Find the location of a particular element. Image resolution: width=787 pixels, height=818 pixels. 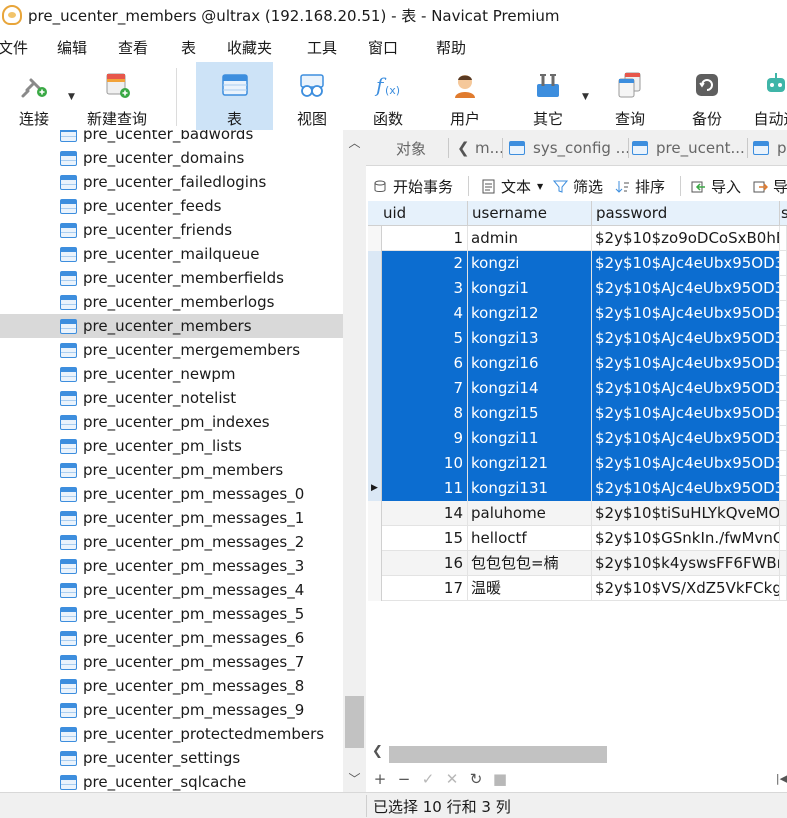

menu-edit: 编辑 is located at coordinates (72, 47).